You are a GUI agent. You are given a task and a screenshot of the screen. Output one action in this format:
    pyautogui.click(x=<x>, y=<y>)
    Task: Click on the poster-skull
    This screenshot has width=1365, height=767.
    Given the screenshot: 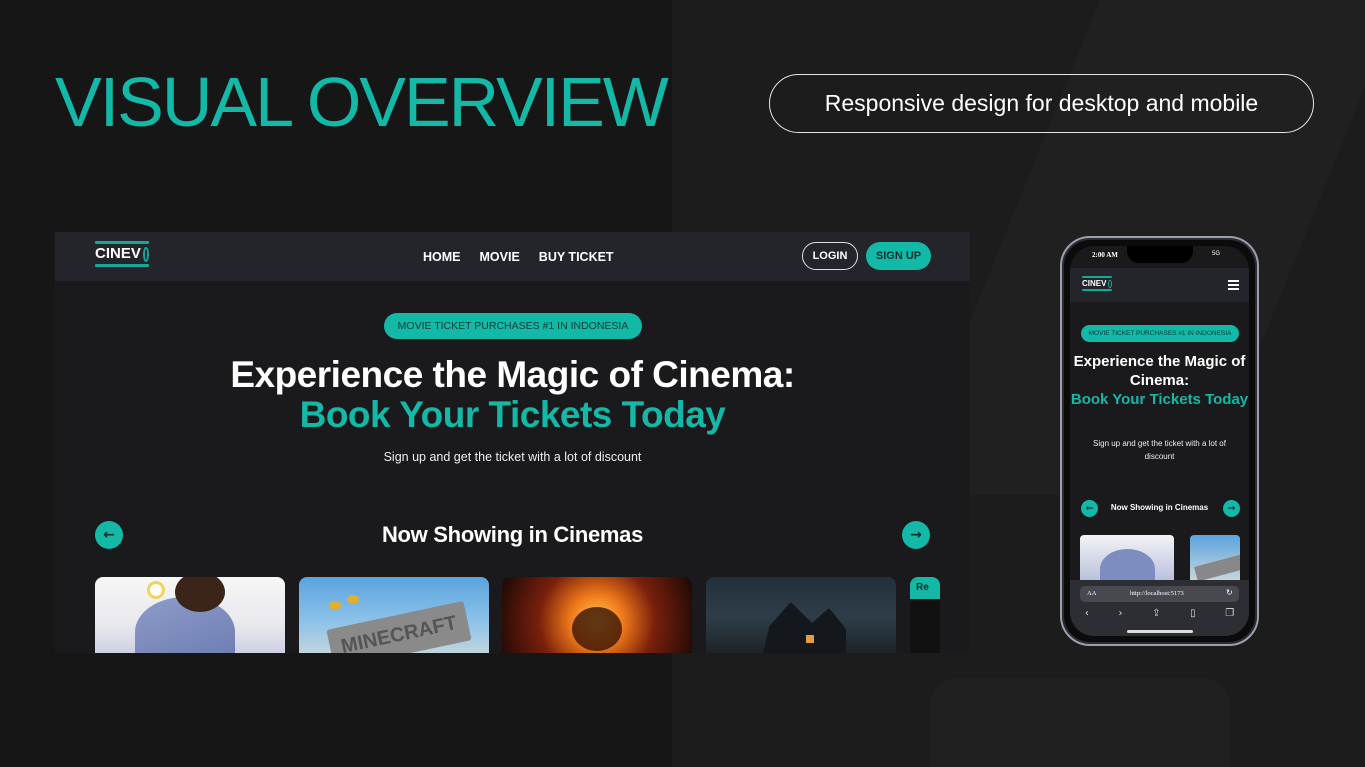 What is the action you would take?
    pyautogui.click(x=597, y=629)
    